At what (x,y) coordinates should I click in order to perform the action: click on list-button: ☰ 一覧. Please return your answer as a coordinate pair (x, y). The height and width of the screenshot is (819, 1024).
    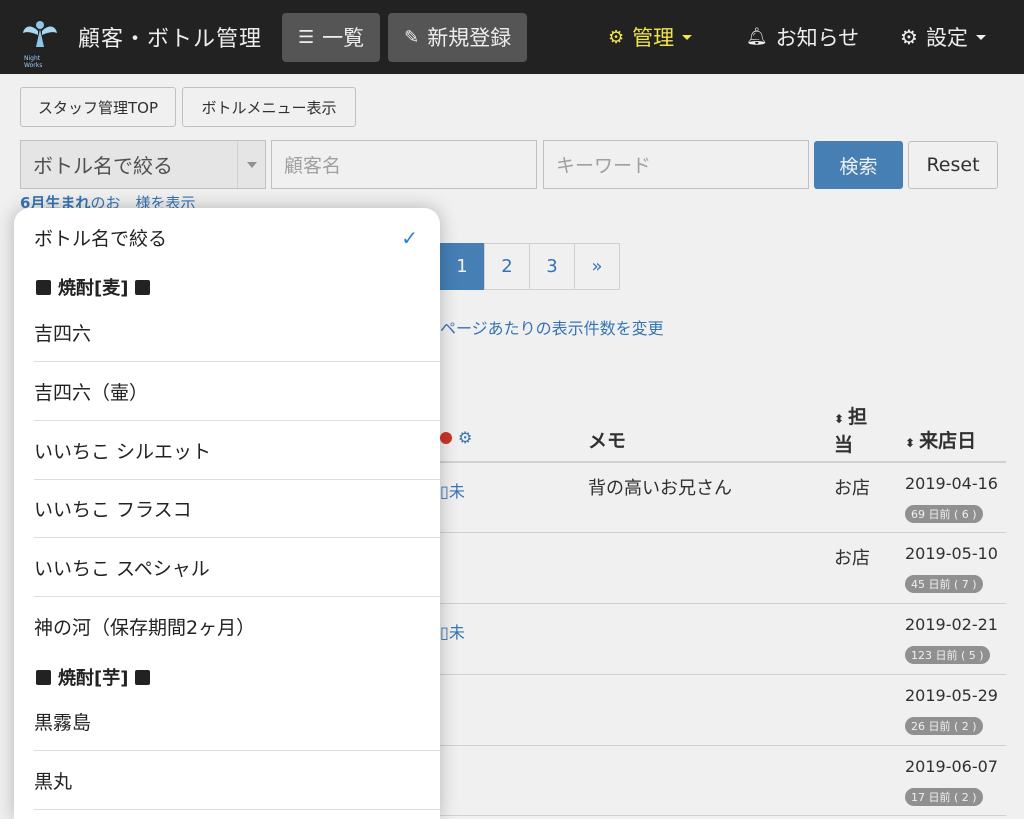
    Looking at the image, I should click on (331, 37).